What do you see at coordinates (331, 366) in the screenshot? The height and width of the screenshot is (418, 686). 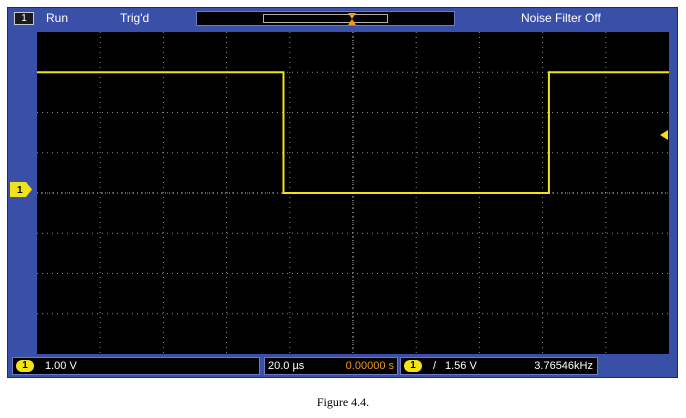 I see `timebase-box: 20.0 µs 0.00000 s` at bounding box center [331, 366].